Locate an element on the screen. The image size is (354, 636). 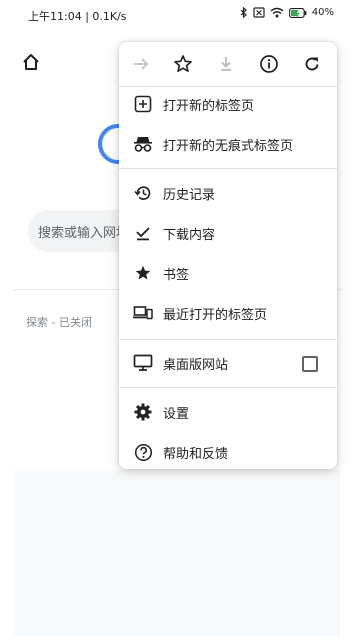
menu-item-settings: 设置 is located at coordinates (228, 412).